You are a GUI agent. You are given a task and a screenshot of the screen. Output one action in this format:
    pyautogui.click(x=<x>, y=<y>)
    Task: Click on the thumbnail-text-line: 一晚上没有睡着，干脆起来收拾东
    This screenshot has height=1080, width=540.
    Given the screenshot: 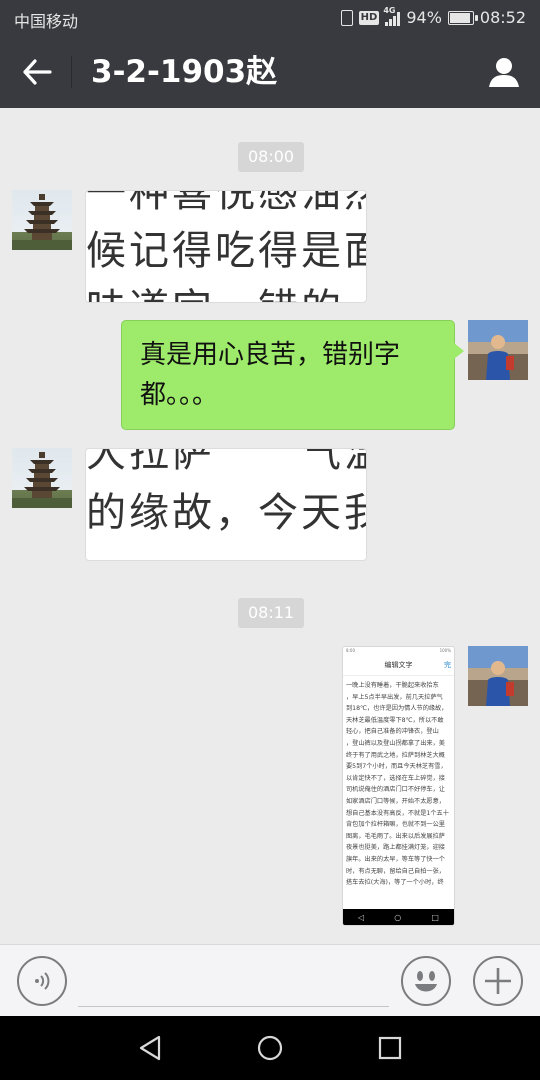 What is the action you would take?
    pyautogui.click(x=392, y=685)
    